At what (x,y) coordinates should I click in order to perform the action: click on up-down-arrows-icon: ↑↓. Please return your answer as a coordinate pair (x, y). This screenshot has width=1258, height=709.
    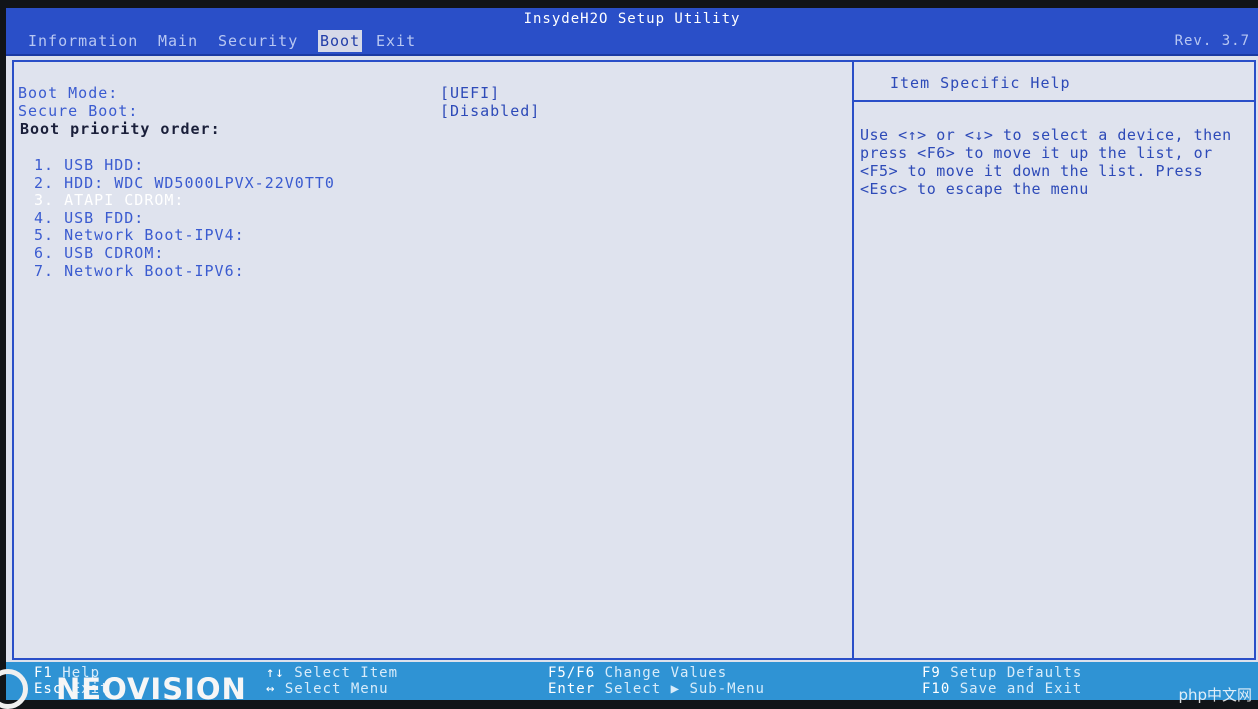
    Looking at the image, I should click on (275, 673).